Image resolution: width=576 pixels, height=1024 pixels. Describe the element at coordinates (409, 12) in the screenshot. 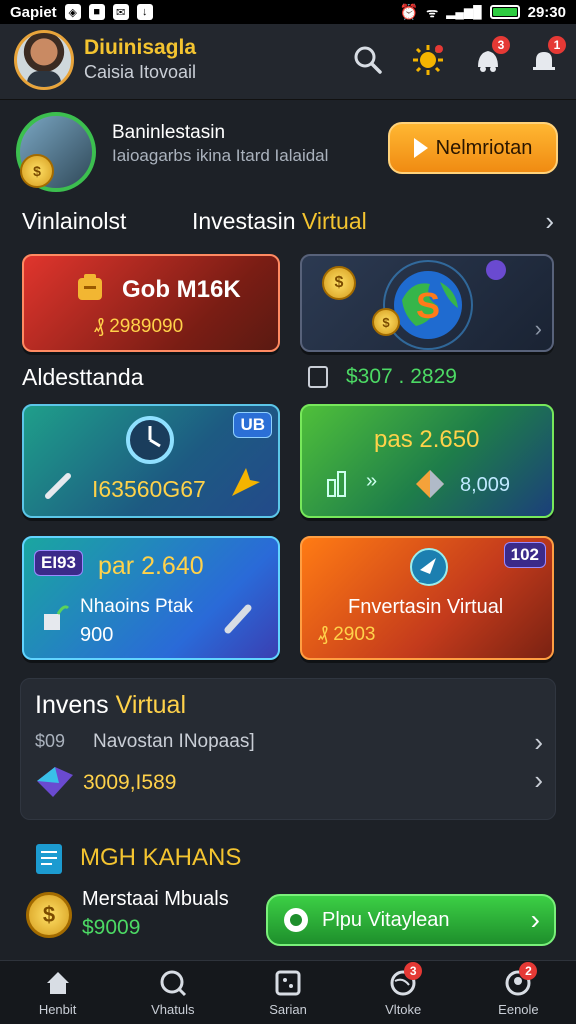

I see `alarm-icon: ⏰` at that location.